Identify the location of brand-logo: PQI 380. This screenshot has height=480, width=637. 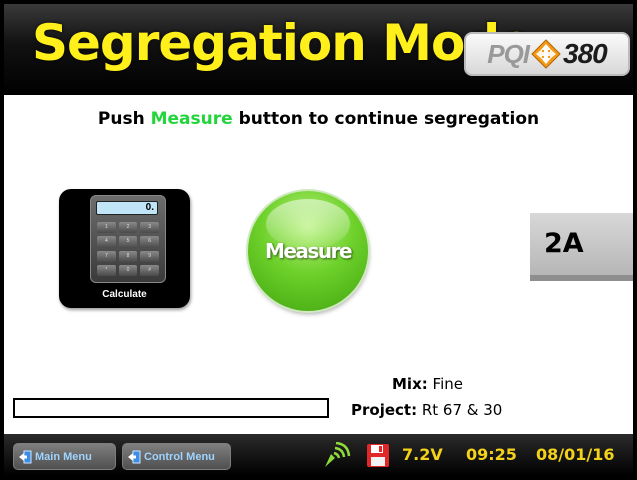
(547, 54).